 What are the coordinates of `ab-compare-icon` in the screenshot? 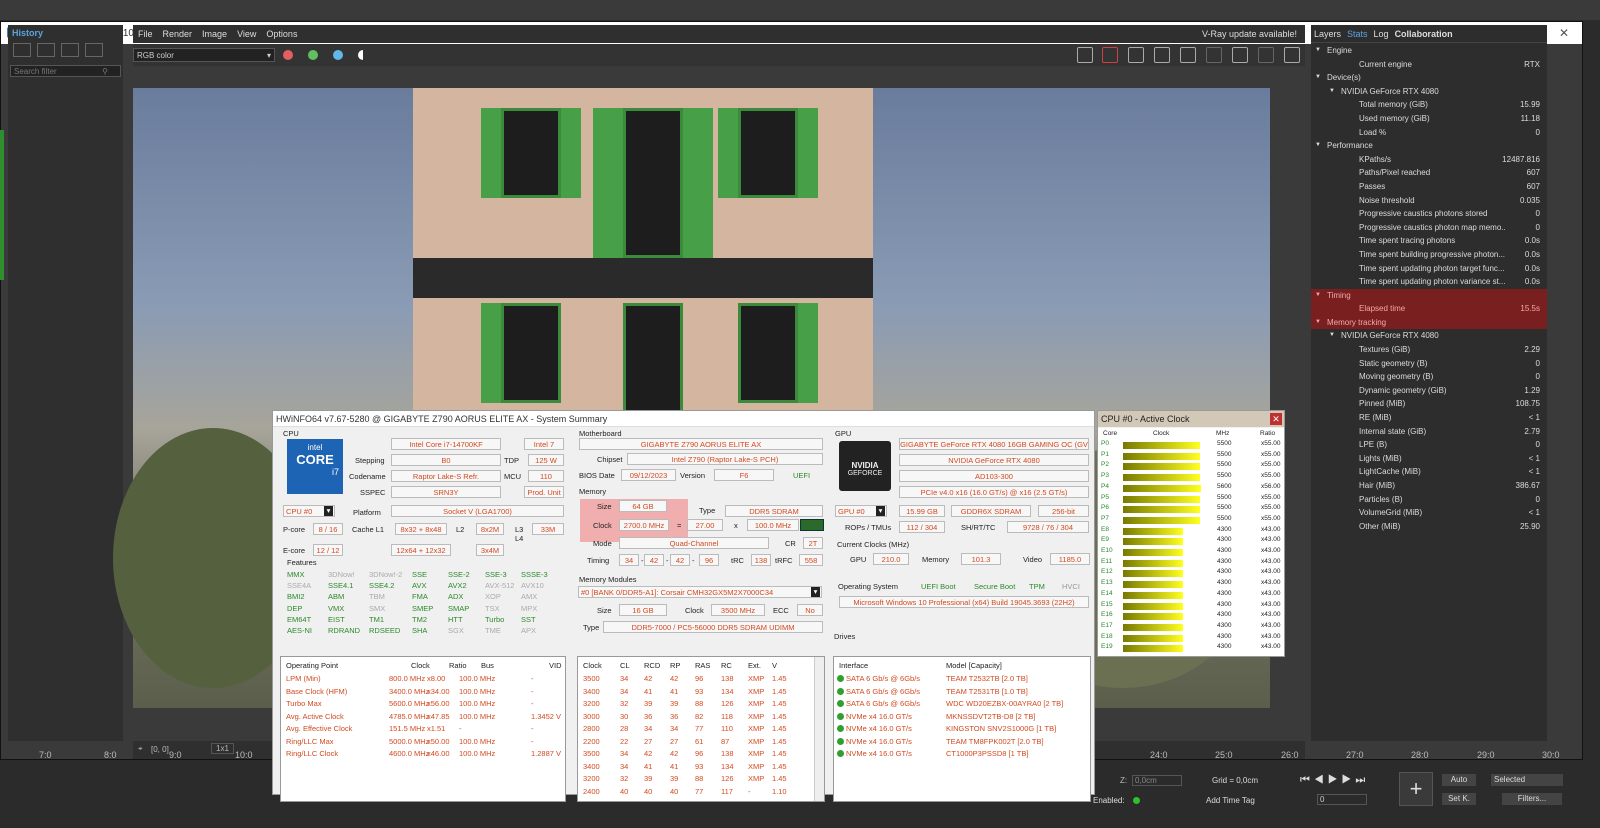 It's located at (46, 50).